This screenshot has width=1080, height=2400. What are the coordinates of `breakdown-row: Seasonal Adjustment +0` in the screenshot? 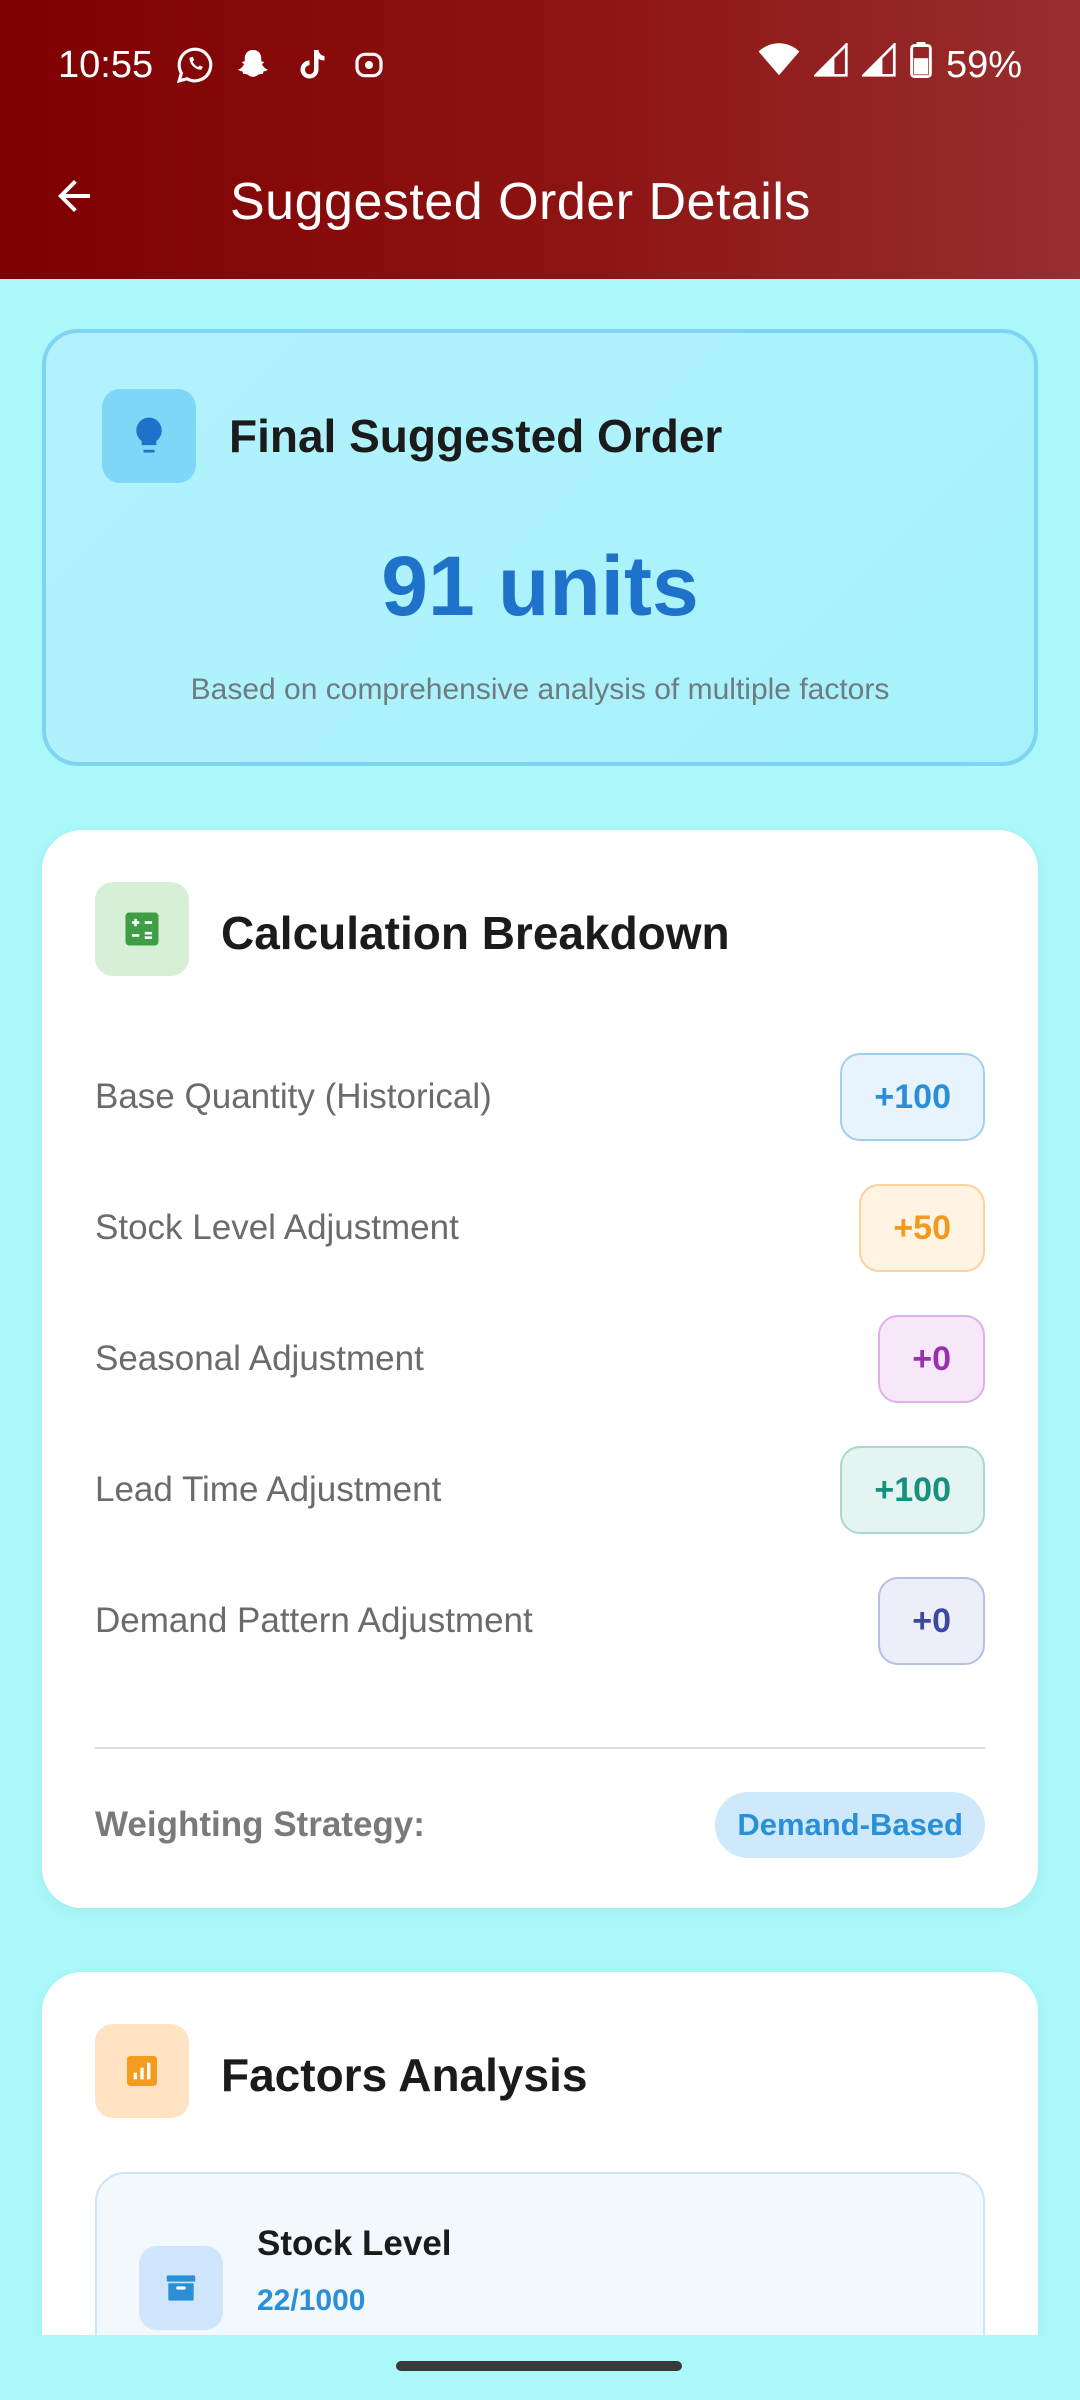 It's located at (540, 1359).